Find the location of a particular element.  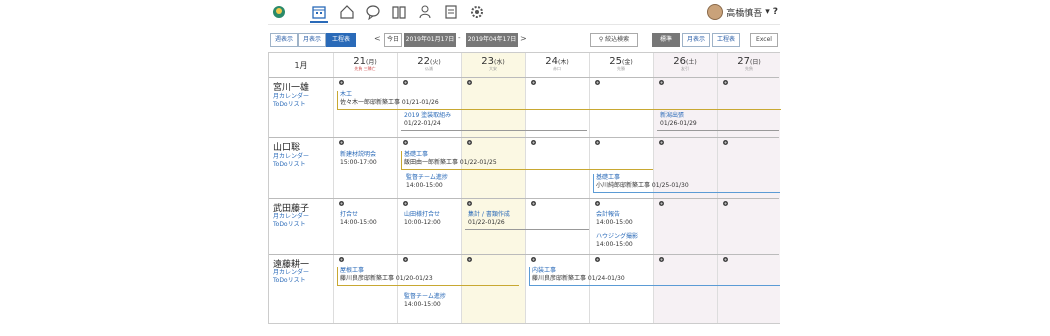

event-item: 2019 塗装取組み 01/22-01/24 is located at coordinates (427, 120).